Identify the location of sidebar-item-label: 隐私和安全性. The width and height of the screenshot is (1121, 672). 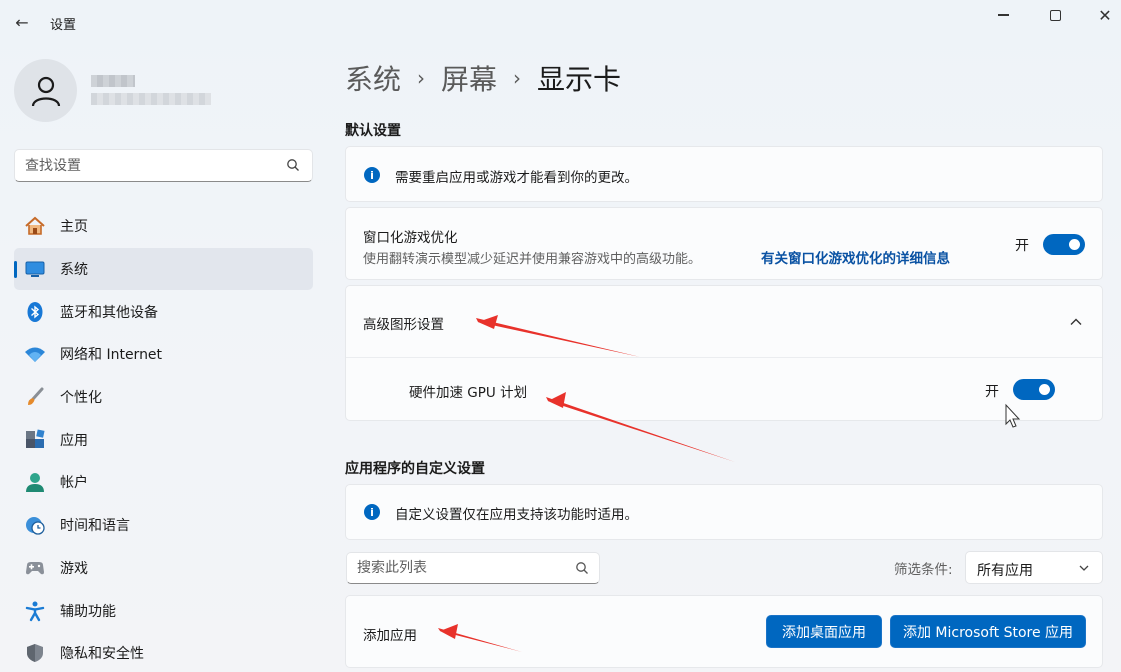
(102, 654).